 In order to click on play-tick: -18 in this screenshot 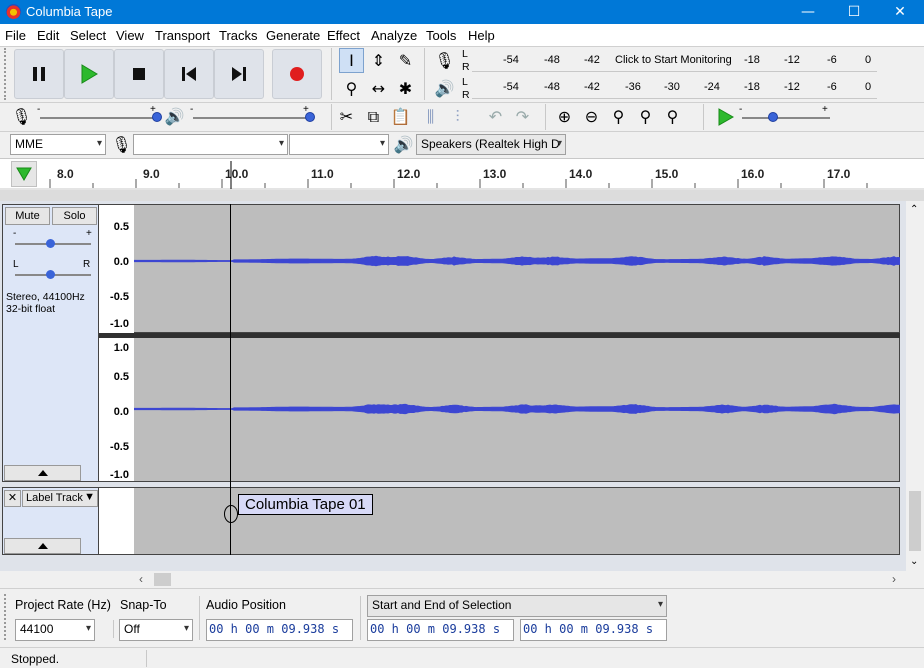, I will do `click(752, 87)`.